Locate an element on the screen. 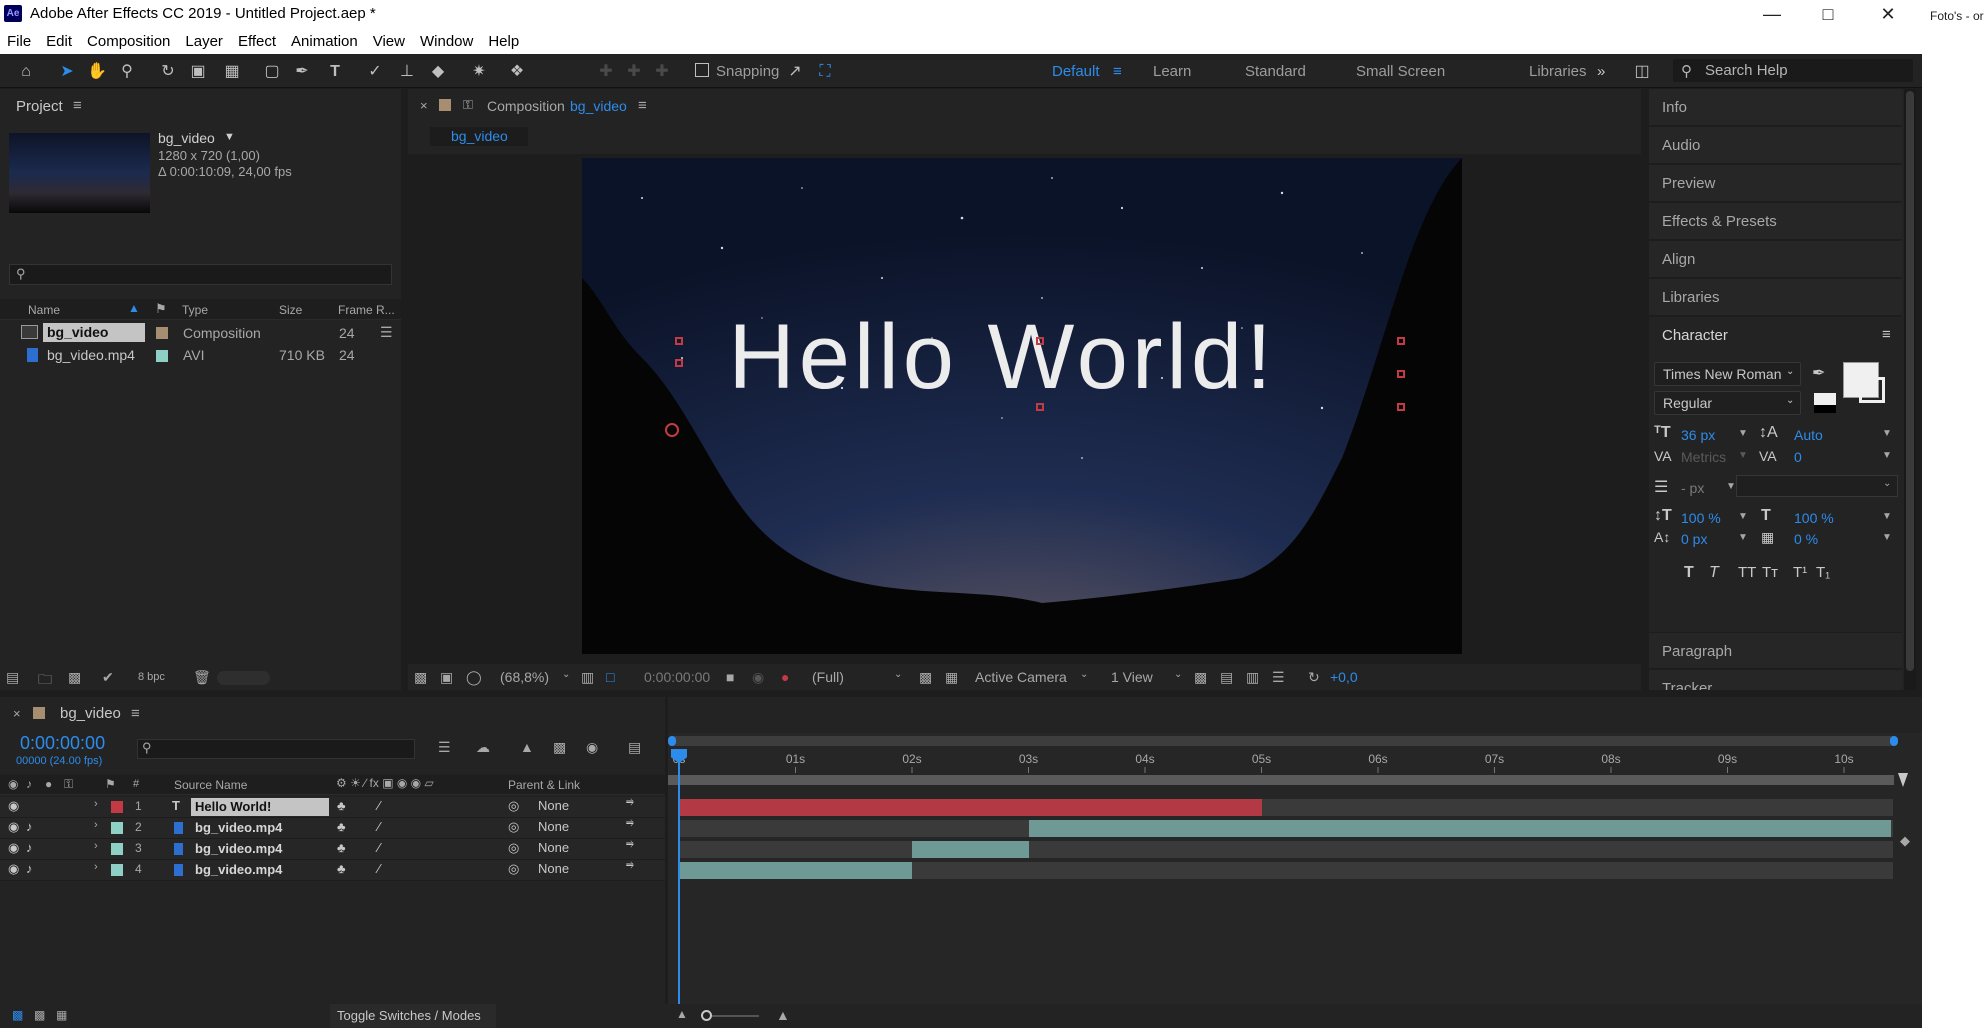 The height and width of the screenshot is (1028, 1987). bit-depth-label: 8 bpc is located at coordinates (151, 677).